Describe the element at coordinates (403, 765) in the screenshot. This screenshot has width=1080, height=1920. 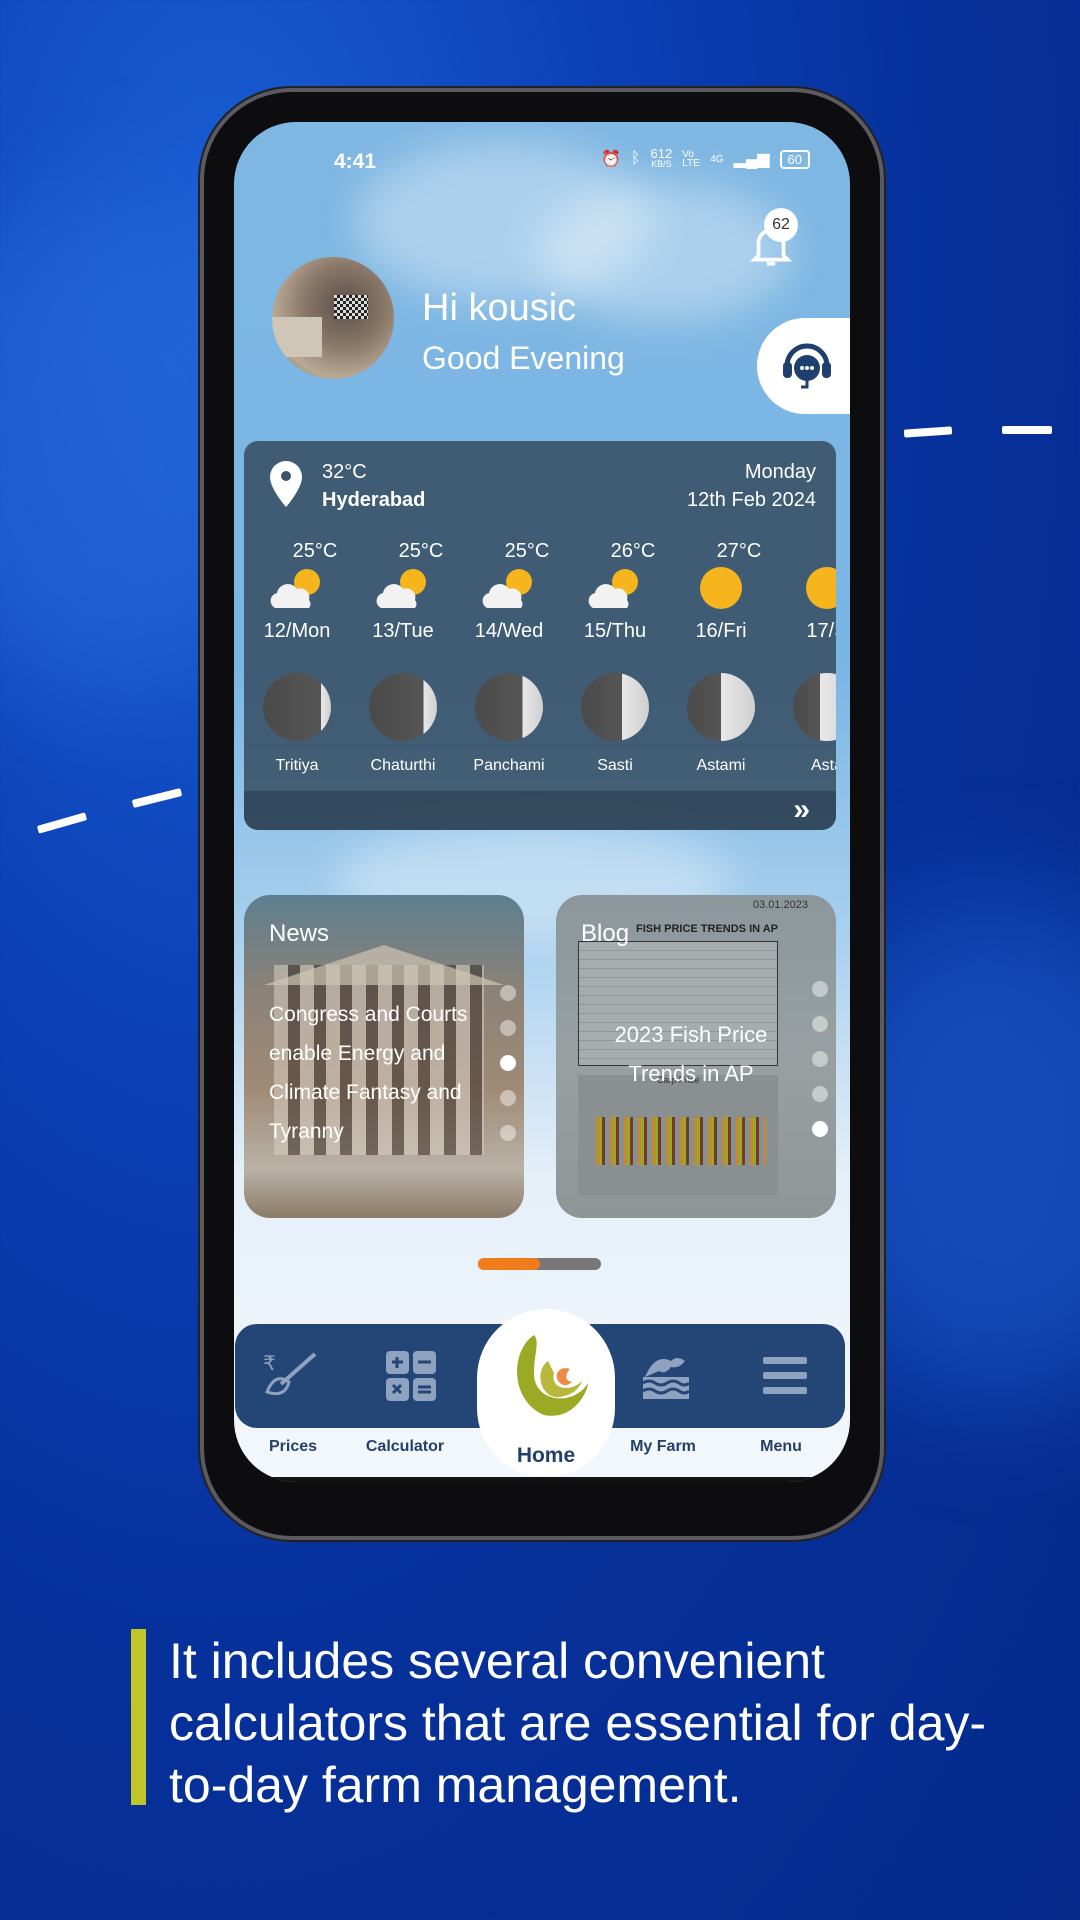
I see `tithi-name: Chaturthi` at that location.